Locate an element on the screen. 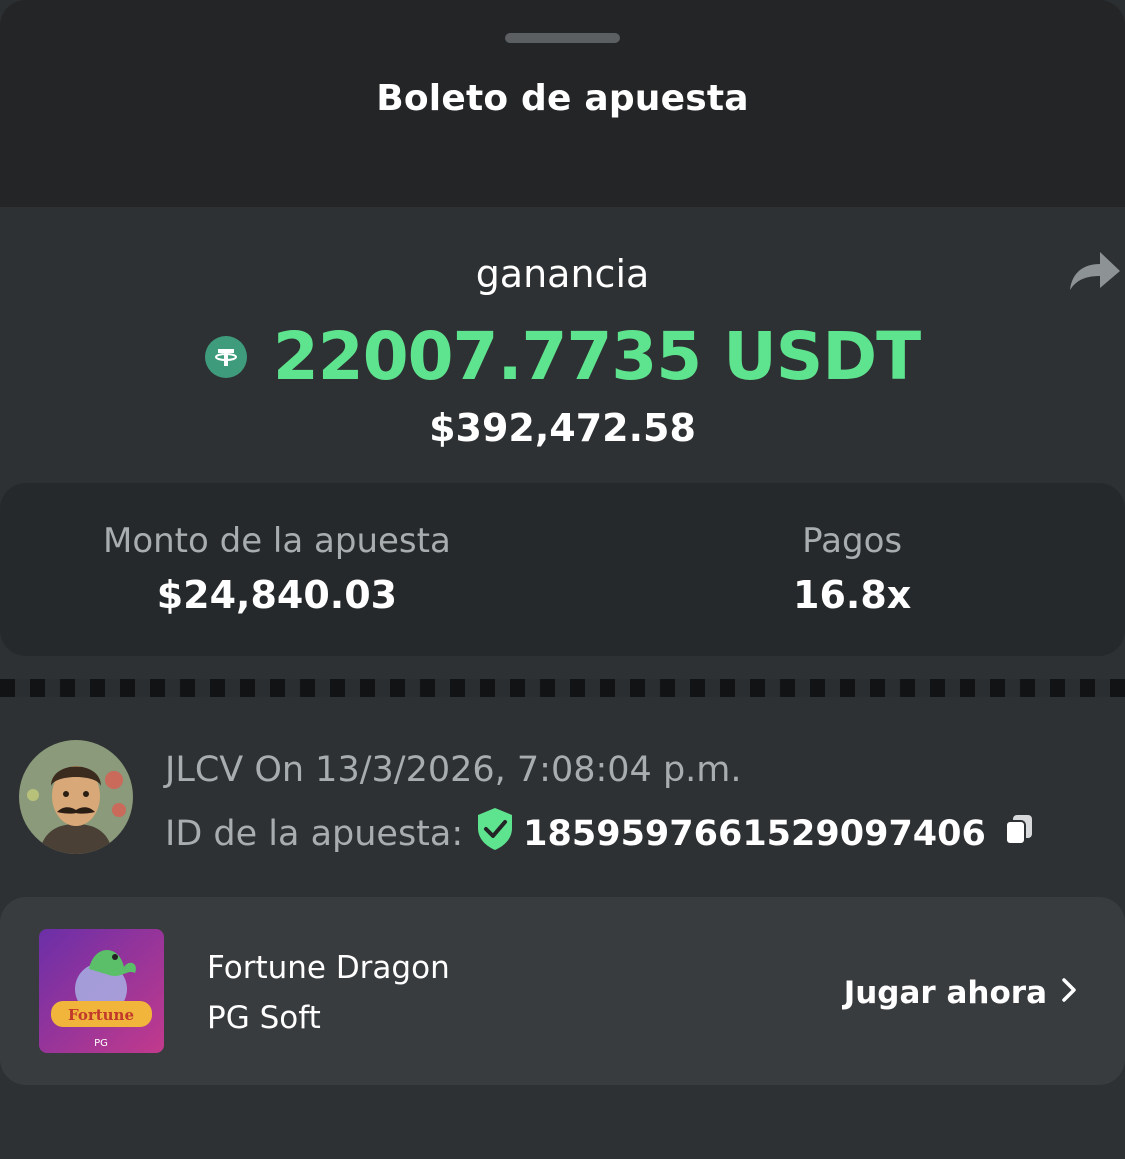  payout-stat: Pagos 16.8x is located at coordinates (852, 569).